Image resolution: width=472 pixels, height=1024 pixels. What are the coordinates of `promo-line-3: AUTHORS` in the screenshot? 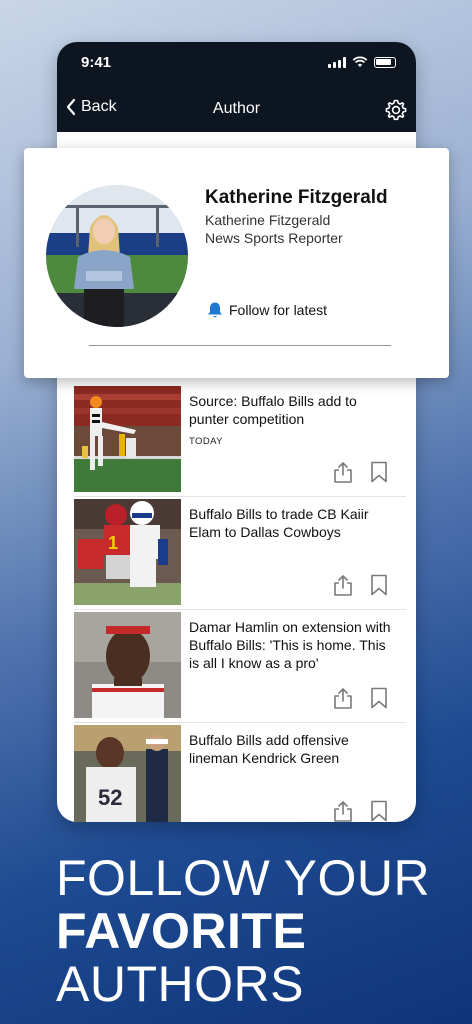 It's located at (180, 984).